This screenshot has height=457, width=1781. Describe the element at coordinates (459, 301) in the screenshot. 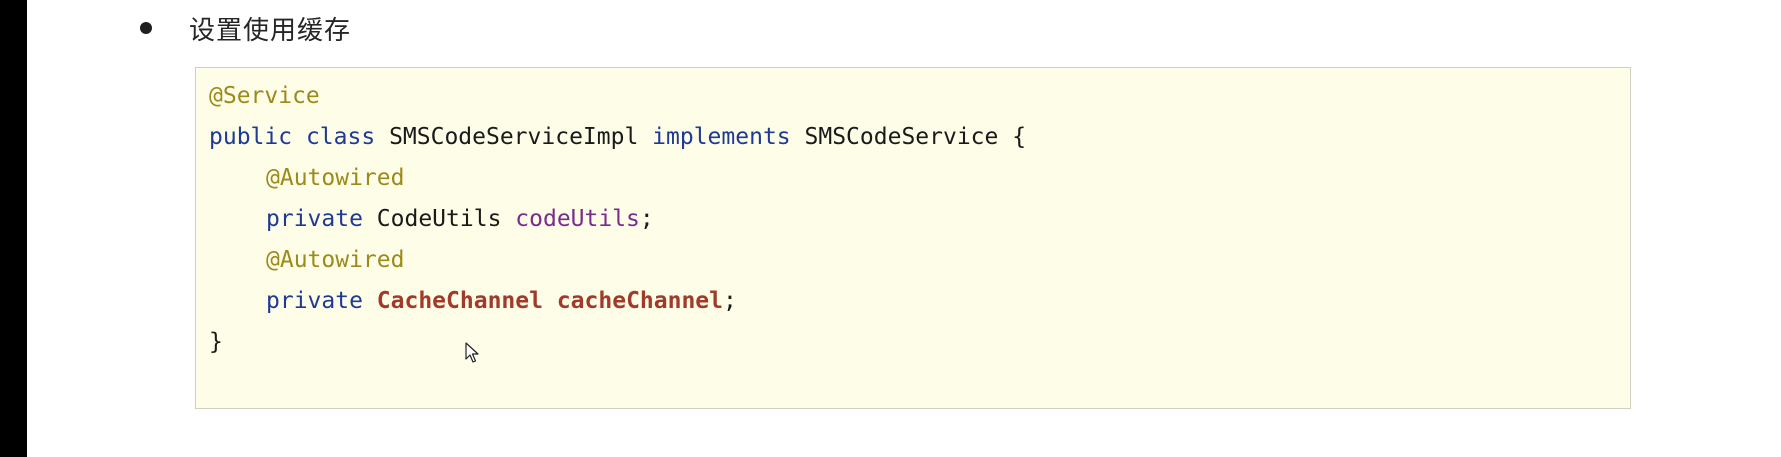

I see `highlighted-type: CacheChannel` at that location.